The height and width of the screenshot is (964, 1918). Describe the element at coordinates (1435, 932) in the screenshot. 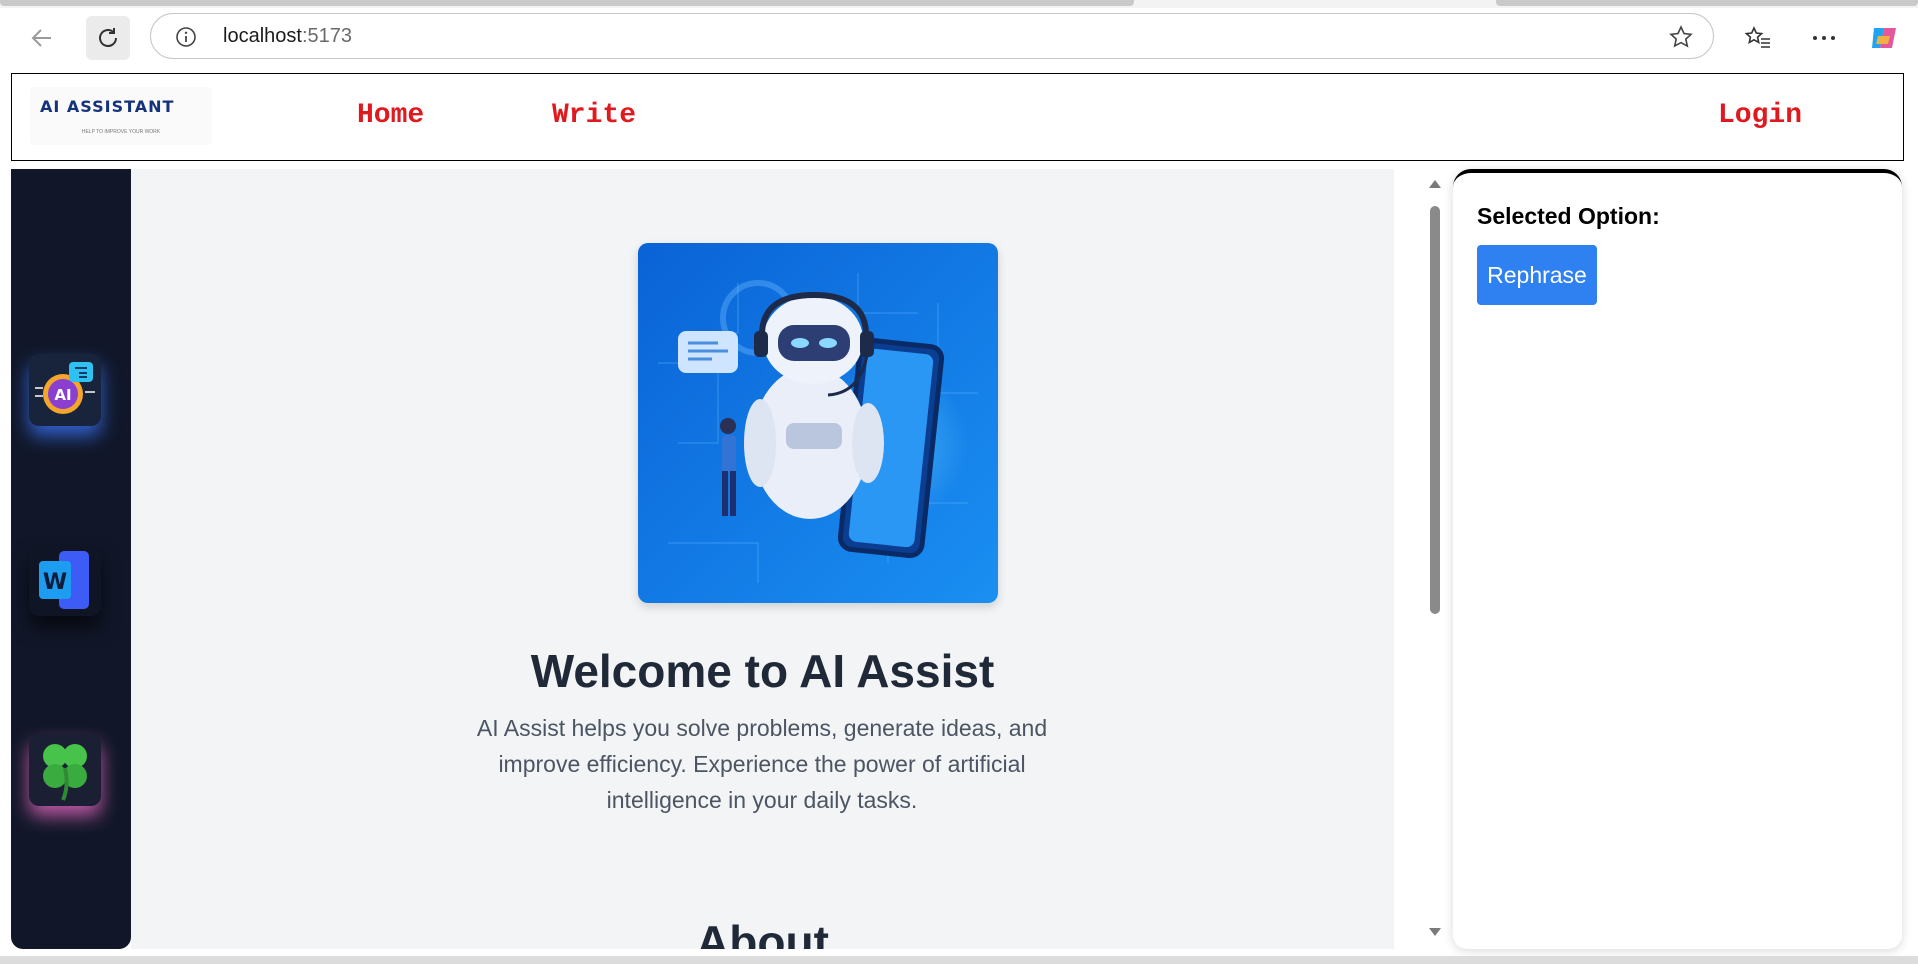

I see `scroll-down-arrow-icon` at that location.